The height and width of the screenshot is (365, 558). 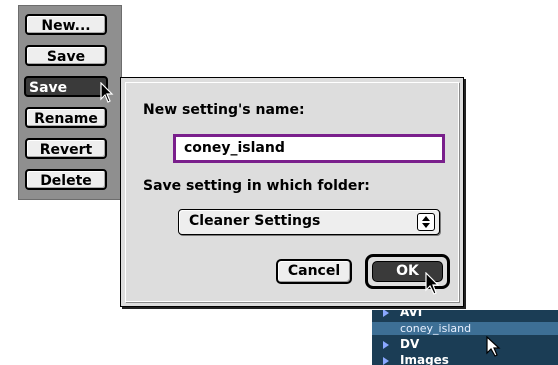 What do you see at coordinates (66, 117) in the screenshot?
I see `rename-button: Rename` at bounding box center [66, 117].